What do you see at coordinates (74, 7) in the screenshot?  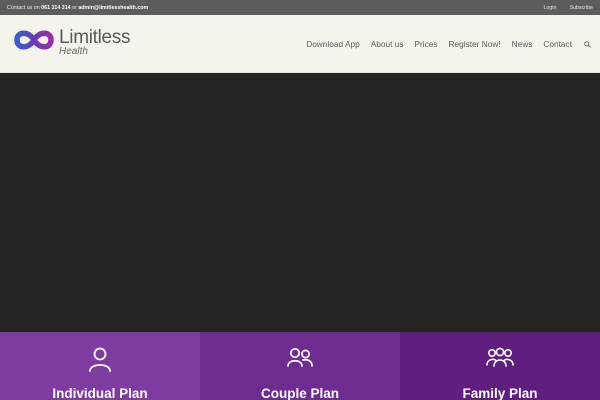 I see `contact-or: or` at bounding box center [74, 7].